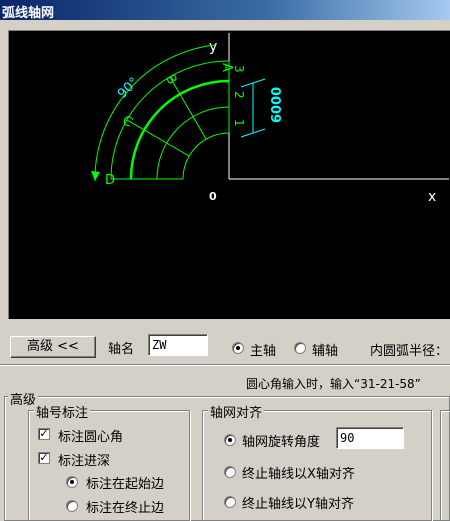 The image size is (450, 521). Describe the element at coordinates (236, 411) in the screenshot. I see `align-group-title: 轴网对齐` at that location.